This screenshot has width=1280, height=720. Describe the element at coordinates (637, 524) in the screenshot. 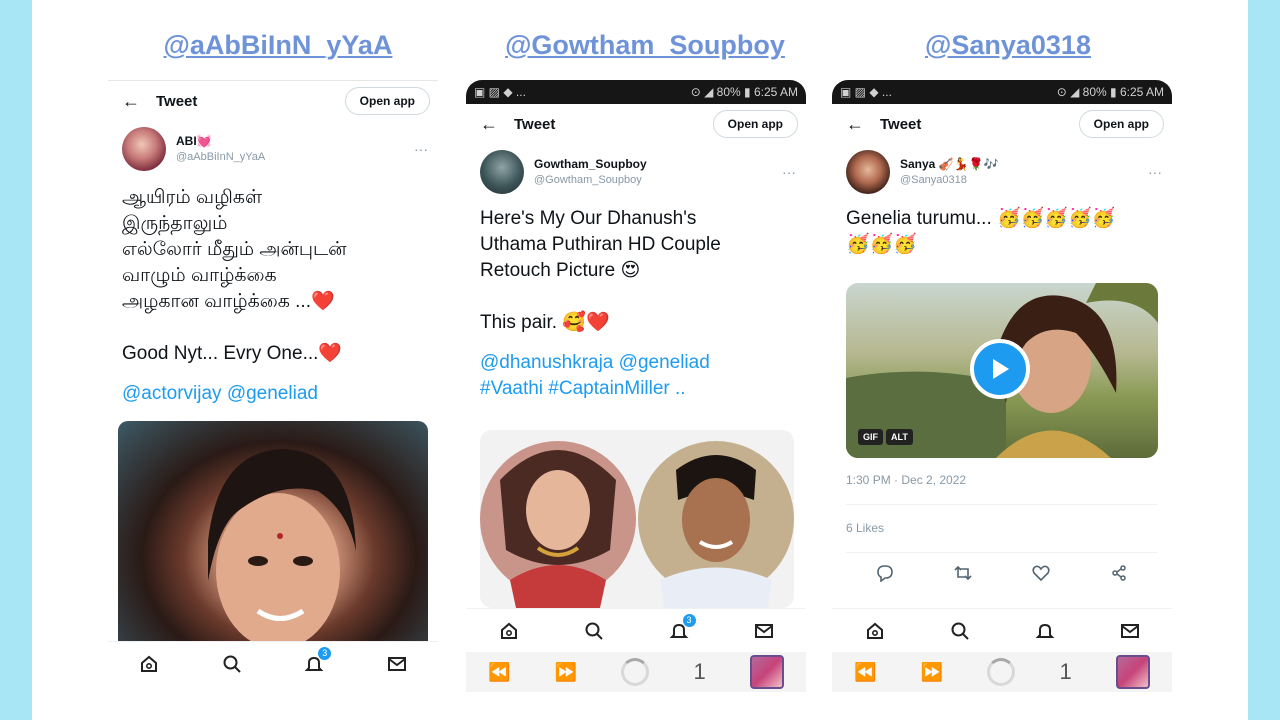

I see `couple-retouch-illustration` at that location.